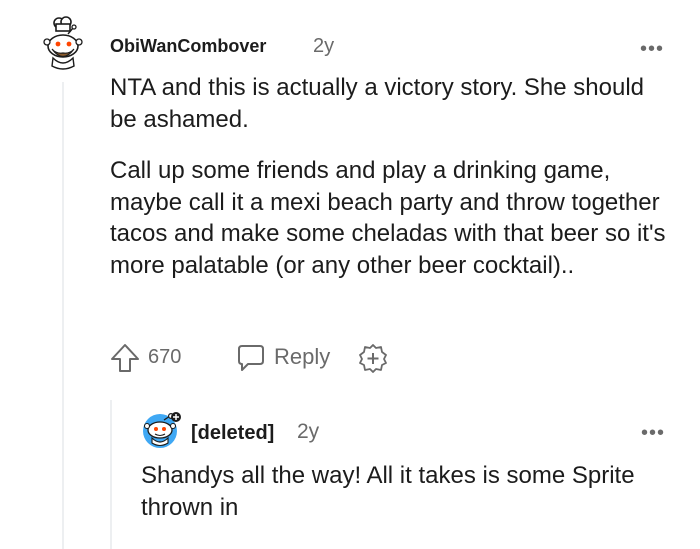 This screenshot has height=549, width=700. I want to click on comment-age: 2y, so click(324, 46).